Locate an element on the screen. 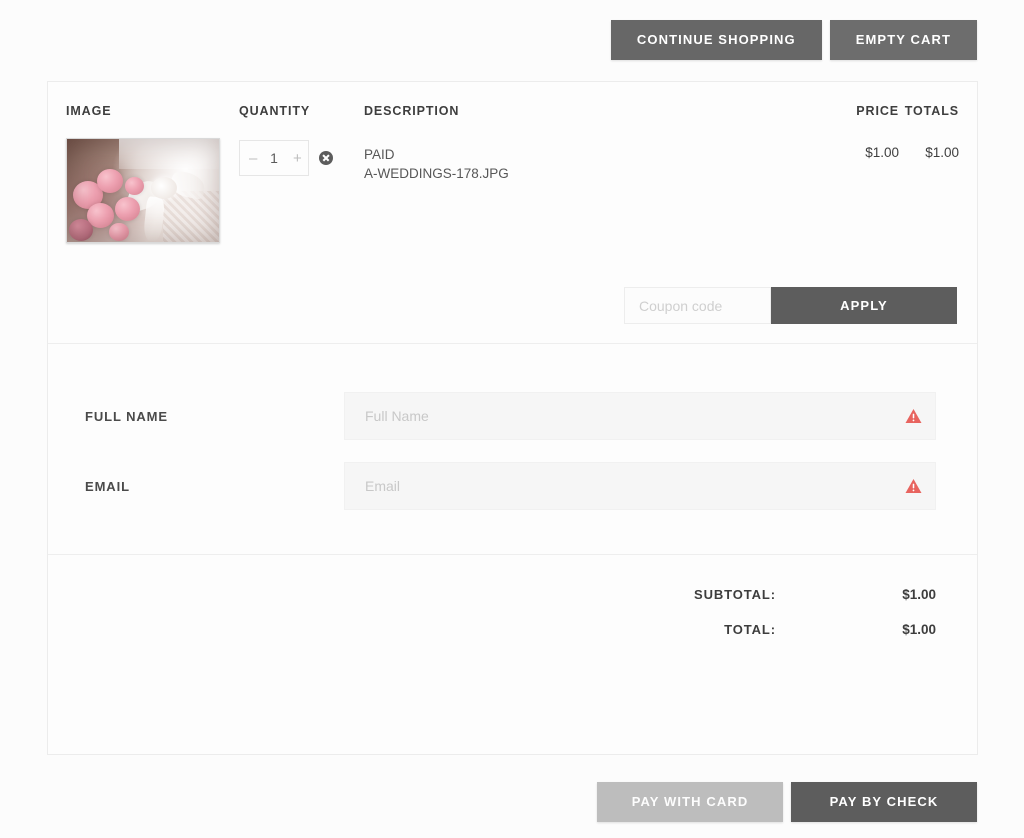 Image resolution: width=1024 pixels, height=838 pixels. item-total: $1.00 is located at coordinates (942, 152).